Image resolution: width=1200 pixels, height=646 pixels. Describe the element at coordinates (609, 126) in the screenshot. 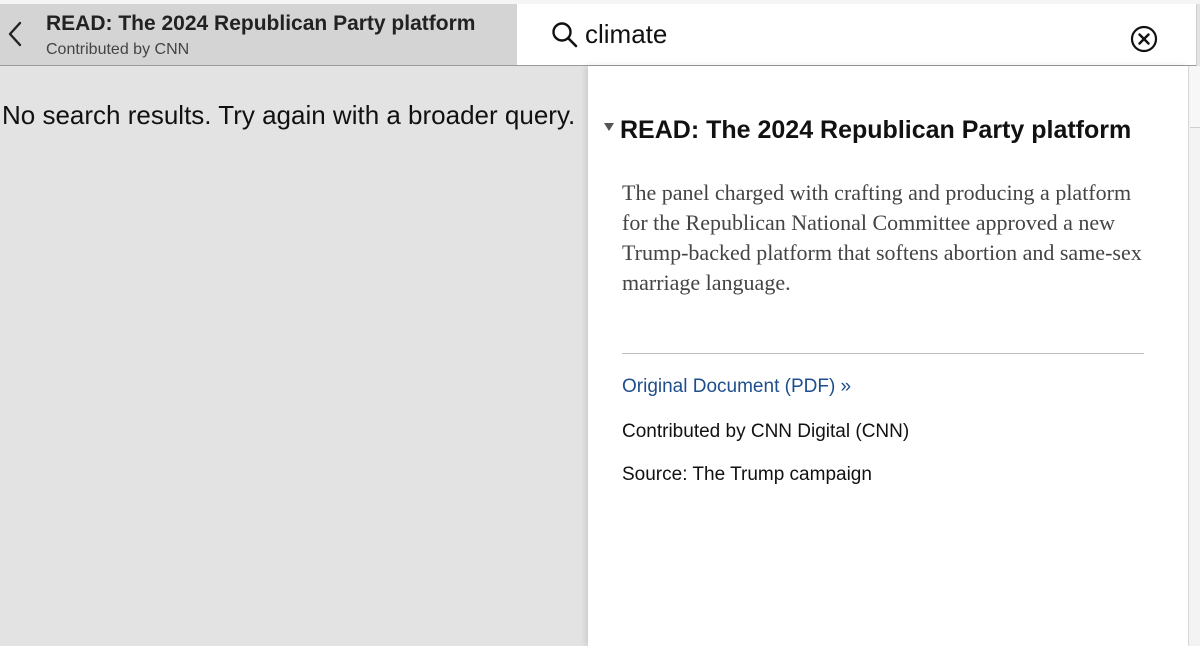

I see `triangle-down-icon` at that location.